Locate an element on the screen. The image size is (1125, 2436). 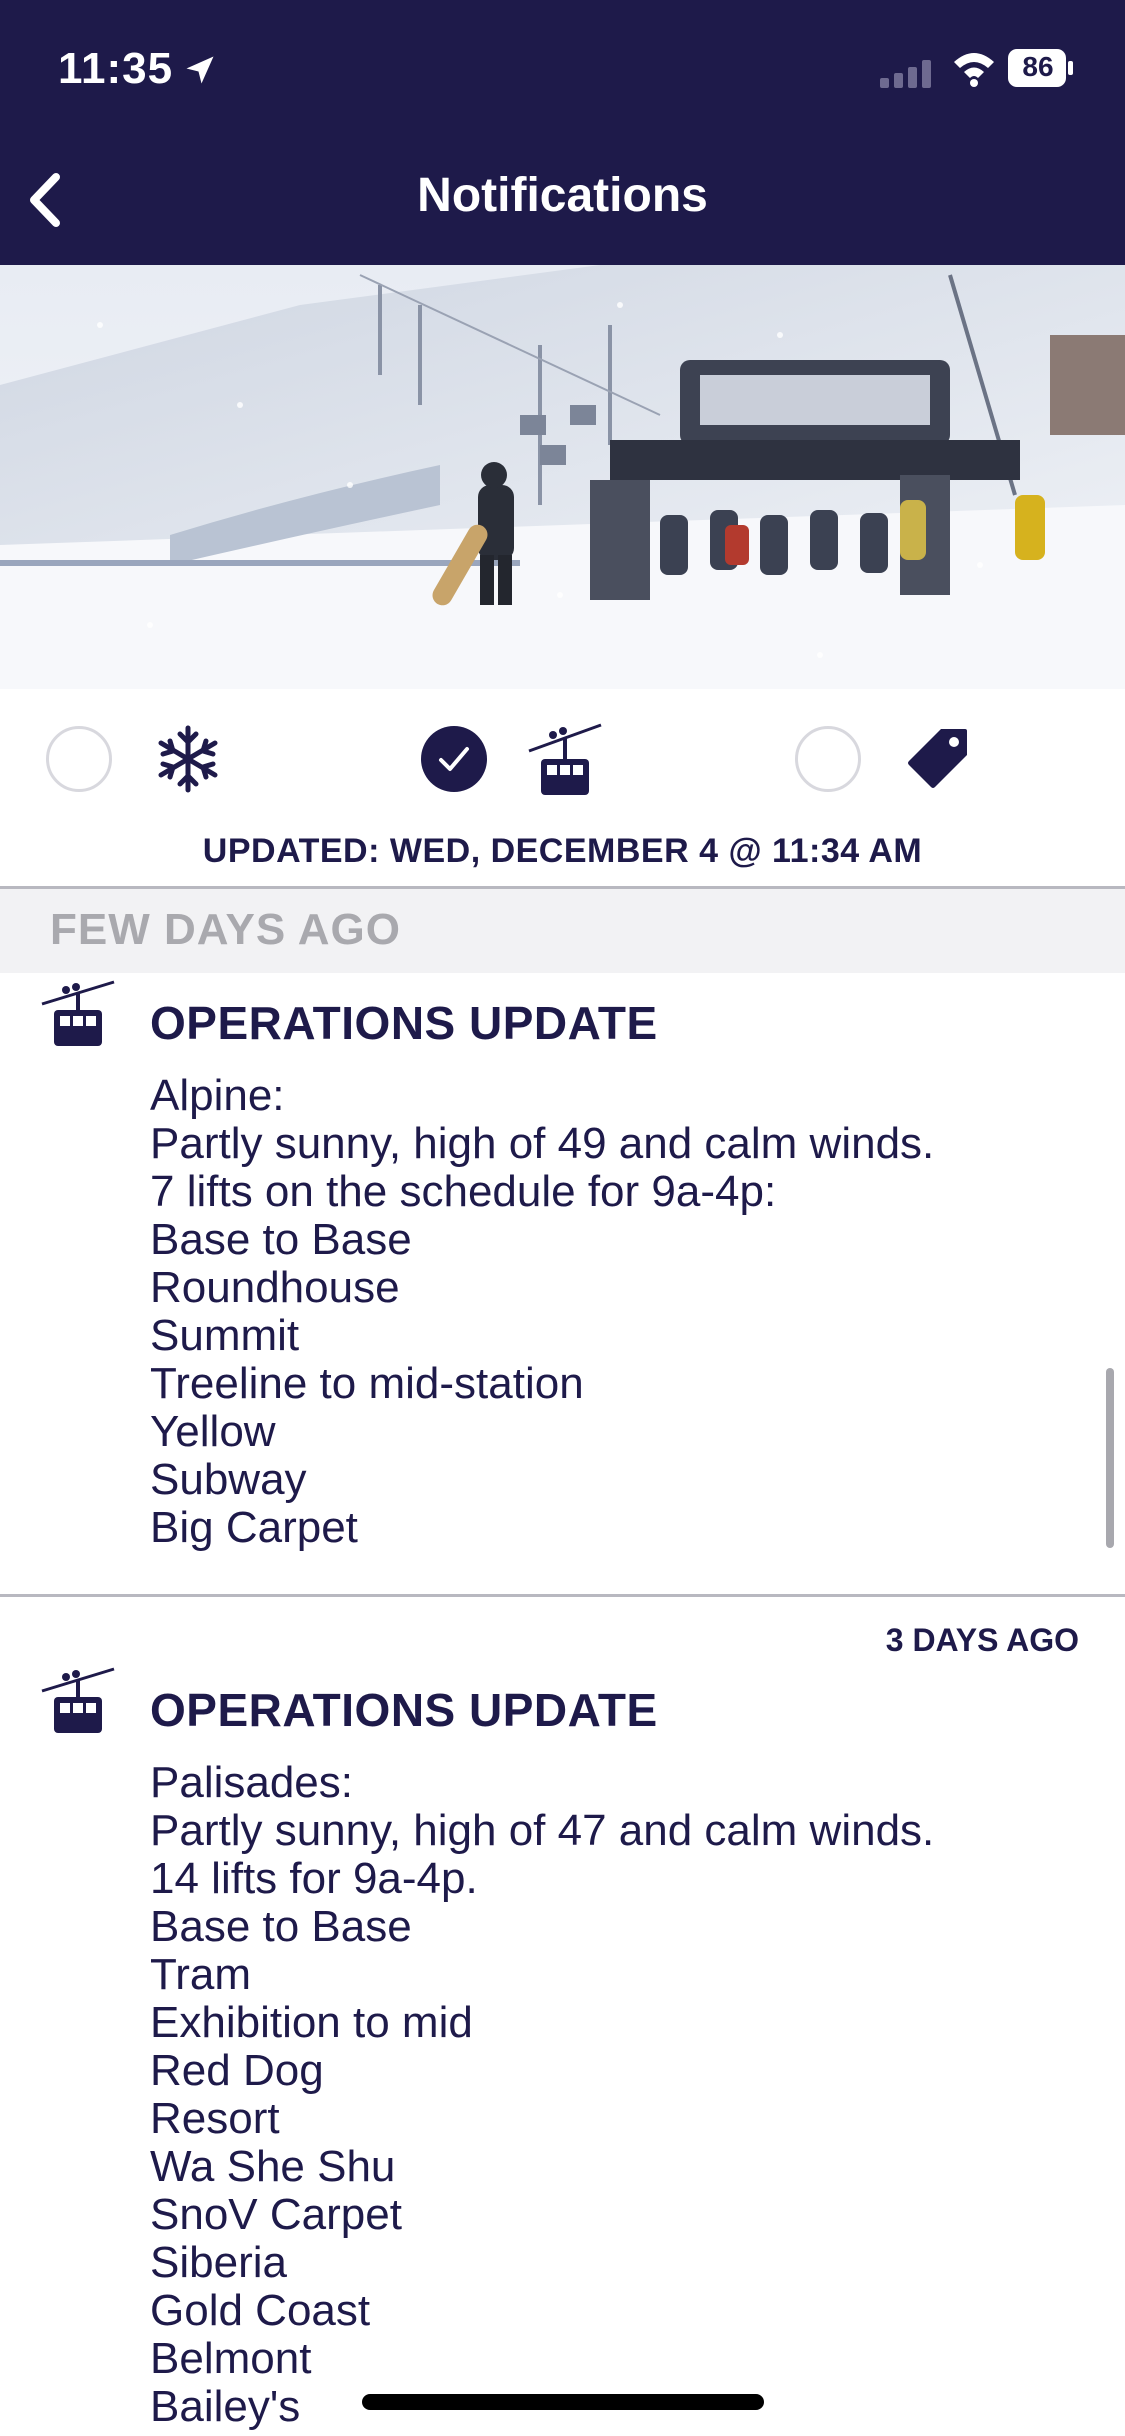
page-title: Notifications is located at coordinates (562, 195).